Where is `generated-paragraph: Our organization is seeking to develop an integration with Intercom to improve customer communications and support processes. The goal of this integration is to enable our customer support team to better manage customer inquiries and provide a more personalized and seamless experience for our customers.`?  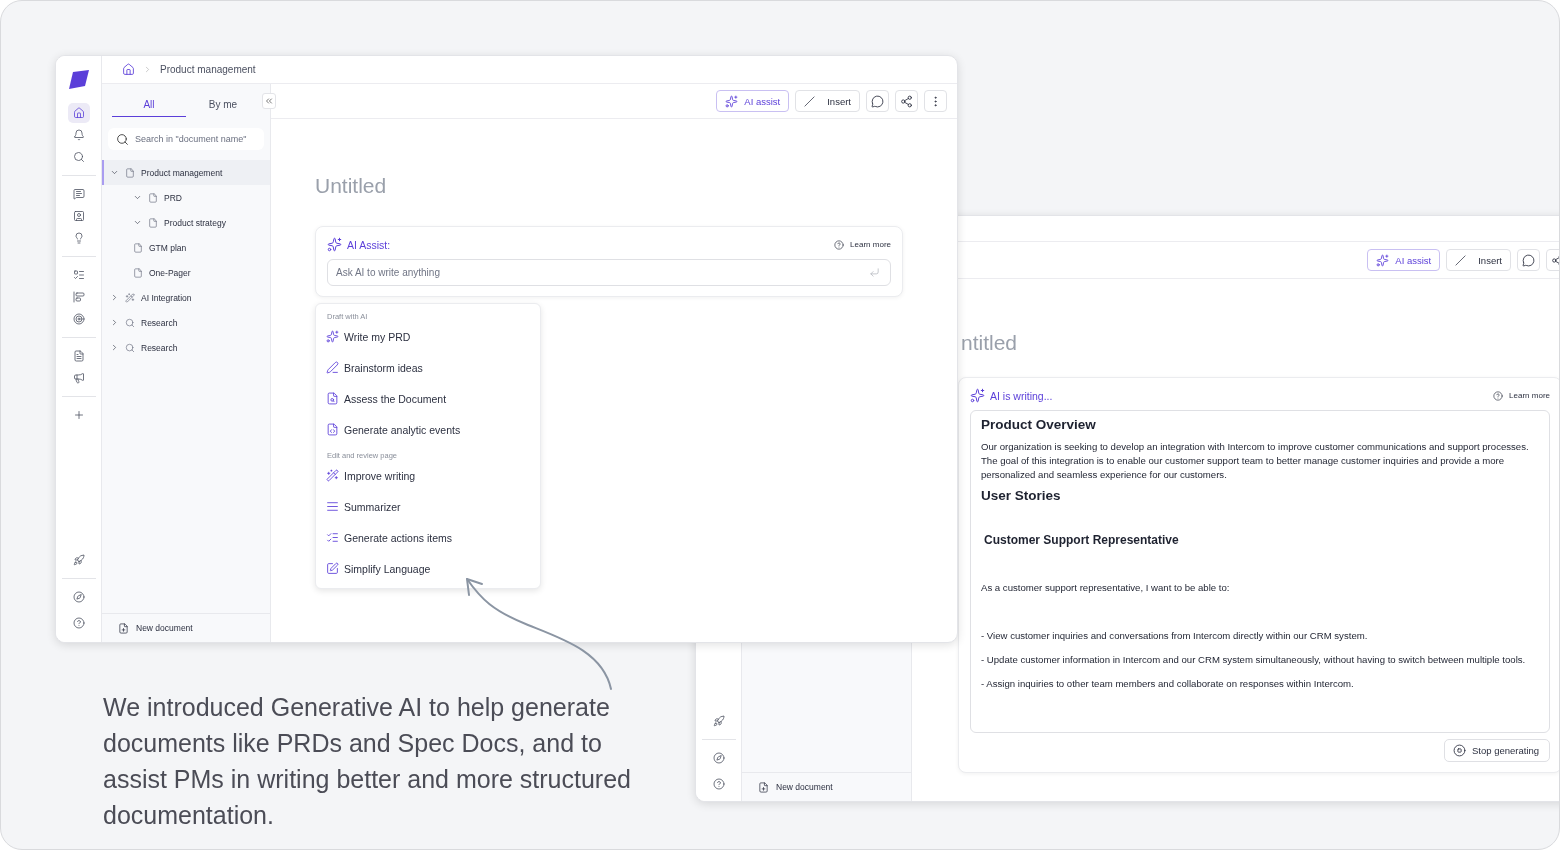
generated-paragraph: Our organization is seeking to develop an integration with Intercom to improve customer communications and support processes. The goal of this integration is to enable our customer support team to better manage customer inquiries and provide a more personalized and seamless experience for our customers. is located at coordinates (1255, 461).